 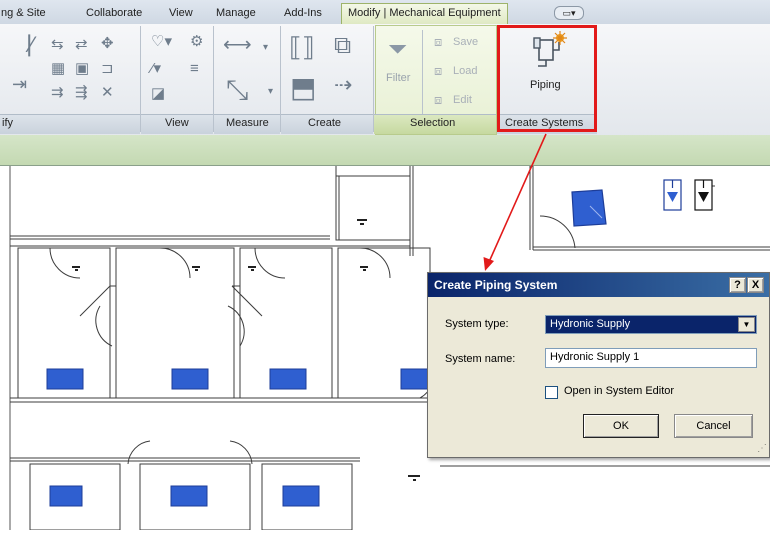 I want to click on system-type-select: Hydronic Supply ▼, so click(x=651, y=324).